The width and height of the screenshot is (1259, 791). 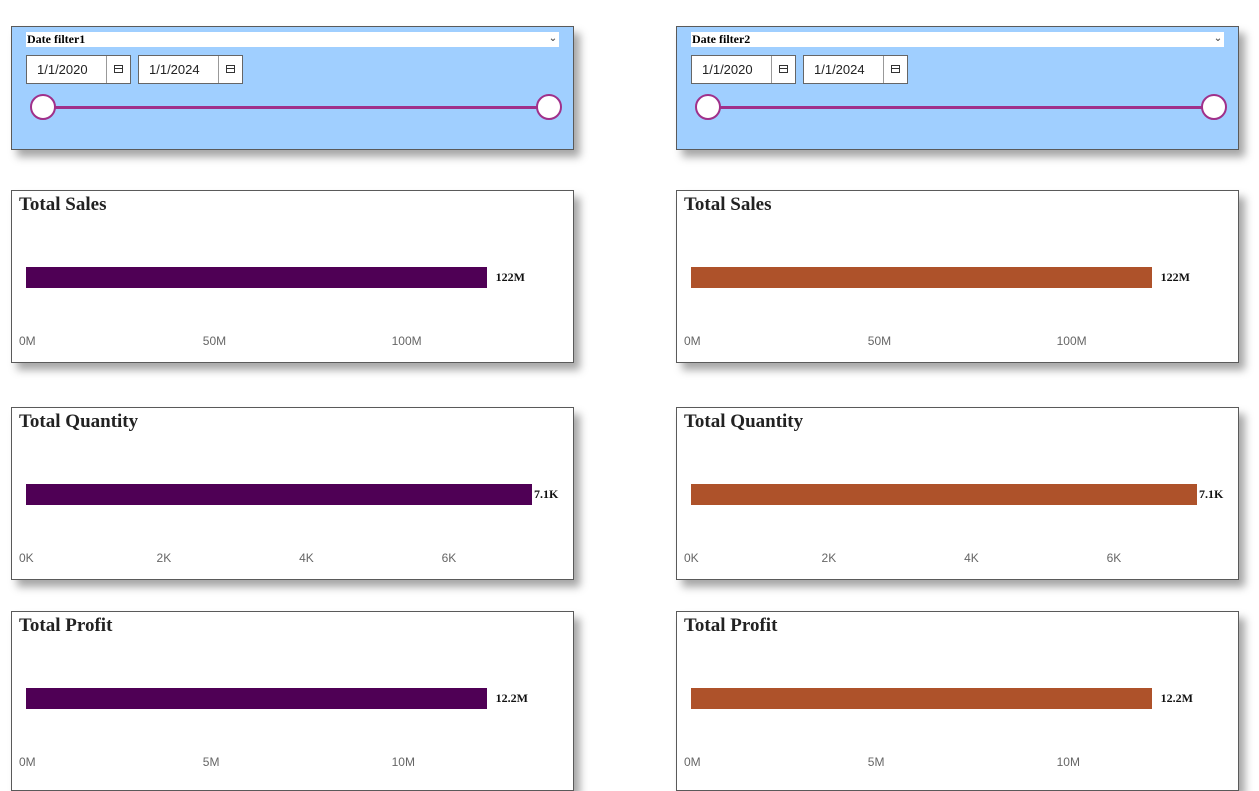 I want to click on slicer-header: Date filter2 ⌄, so click(x=957, y=39).